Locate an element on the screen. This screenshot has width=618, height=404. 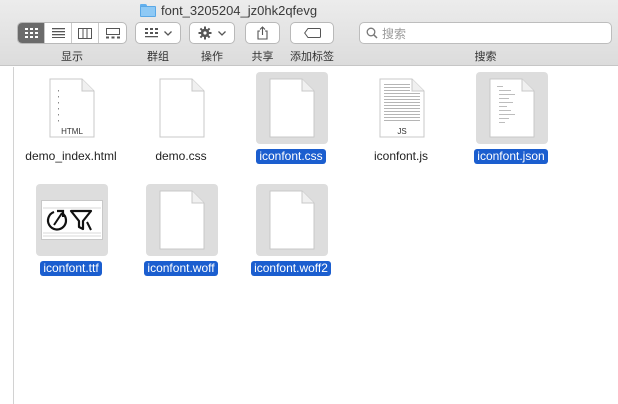
view-label: 显示 is located at coordinates (72, 57).